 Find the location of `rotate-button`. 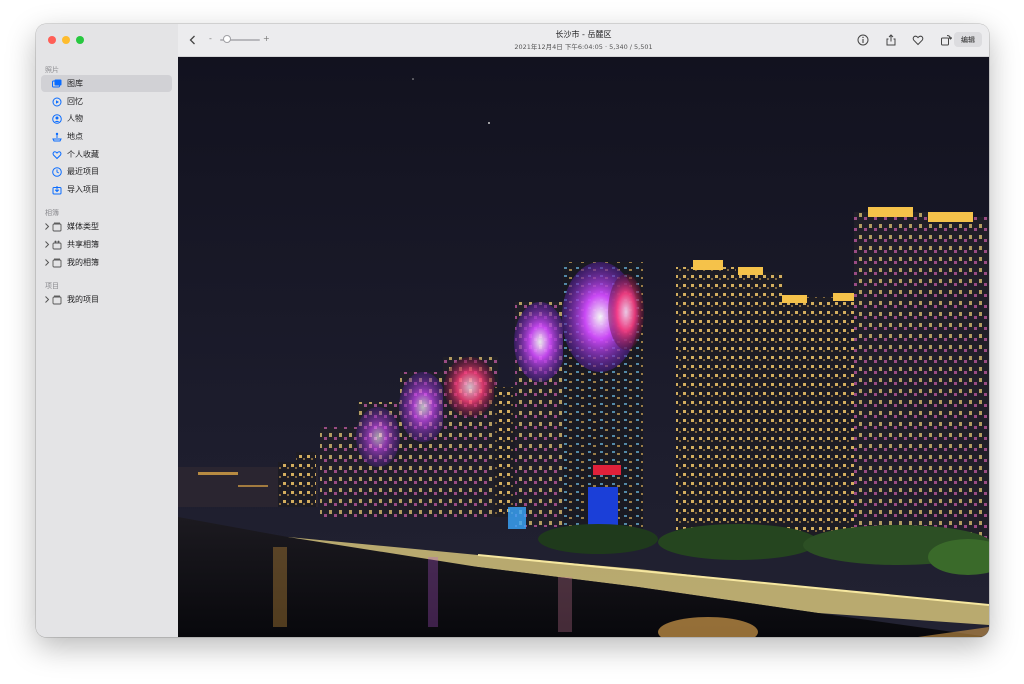

rotate-button is located at coordinates (946, 40).